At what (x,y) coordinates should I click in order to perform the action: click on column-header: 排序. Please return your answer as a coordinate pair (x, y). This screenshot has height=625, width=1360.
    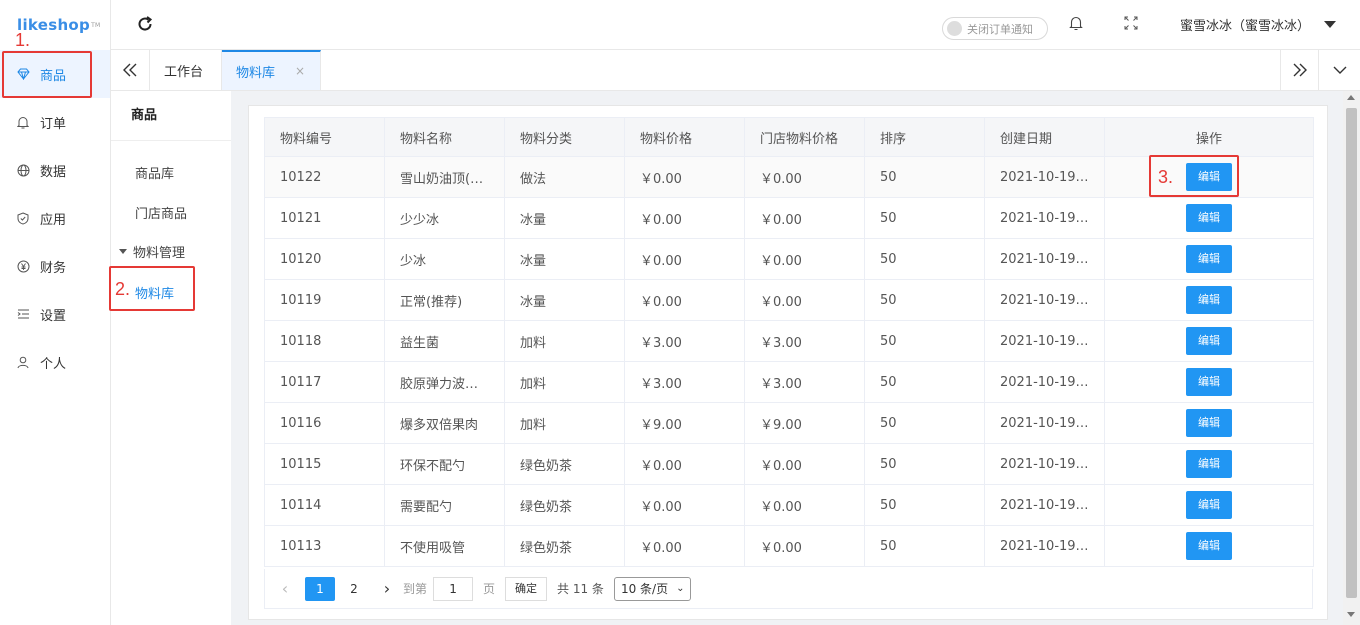
    Looking at the image, I should click on (924, 137).